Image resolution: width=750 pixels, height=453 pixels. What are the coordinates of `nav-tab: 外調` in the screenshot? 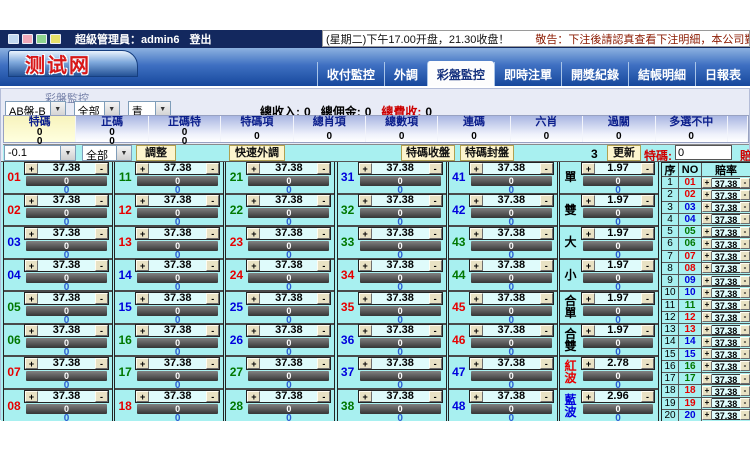 It's located at (405, 74).